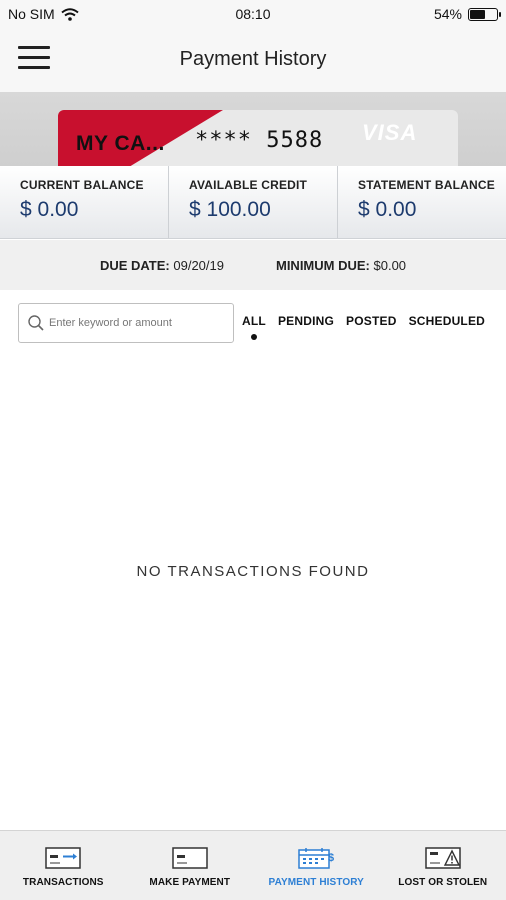 This screenshot has width=506, height=900. I want to click on card-number: **** 5588, so click(259, 140).